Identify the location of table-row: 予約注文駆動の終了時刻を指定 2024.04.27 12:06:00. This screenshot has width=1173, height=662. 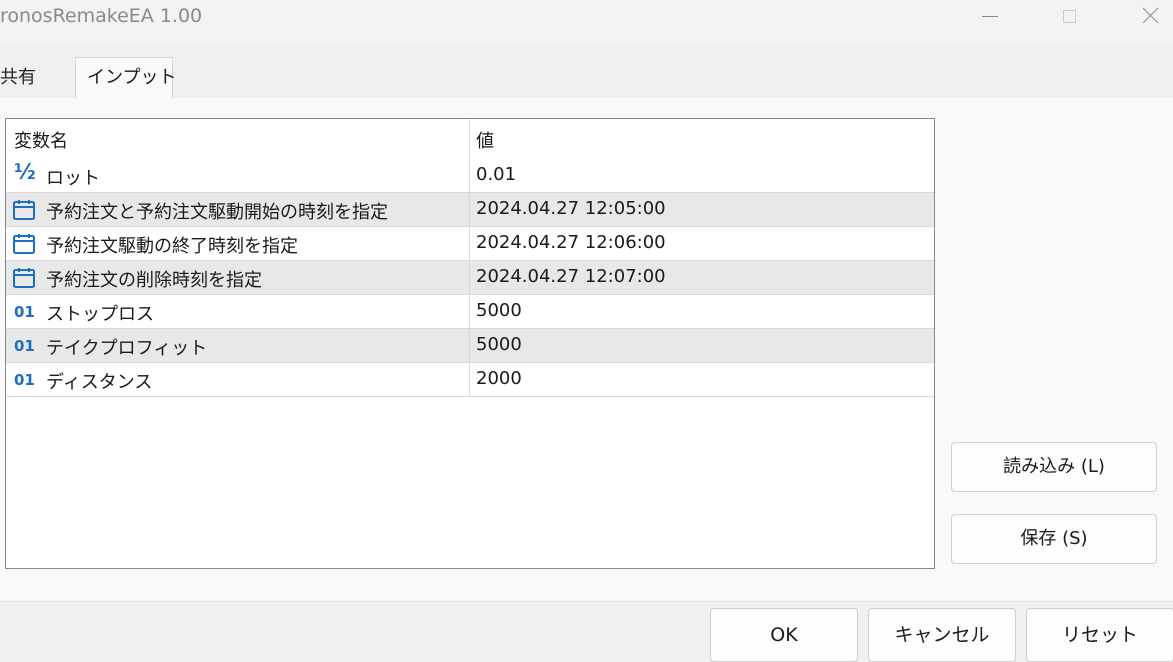
(470, 244).